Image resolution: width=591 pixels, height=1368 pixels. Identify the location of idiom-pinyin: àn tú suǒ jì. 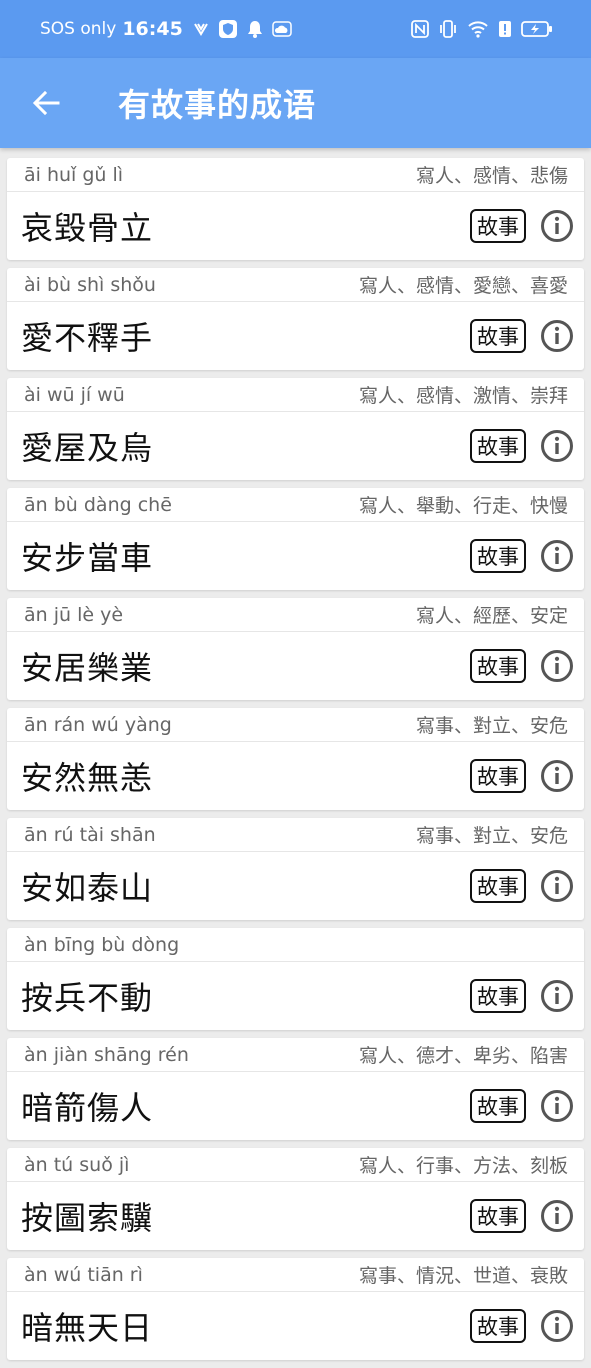
(77, 1164).